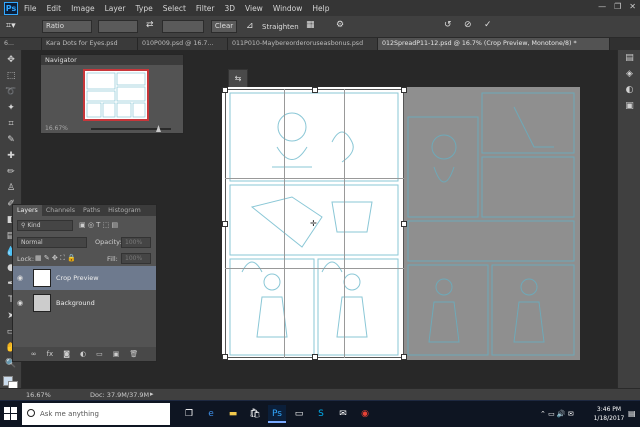 The height and width of the screenshot is (427, 640). What do you see at coordinates (609, 414) in the screenshot?
I see `taskbar-clock: 3:46 PM 1/18/2017` at bounding box center [609, 414].